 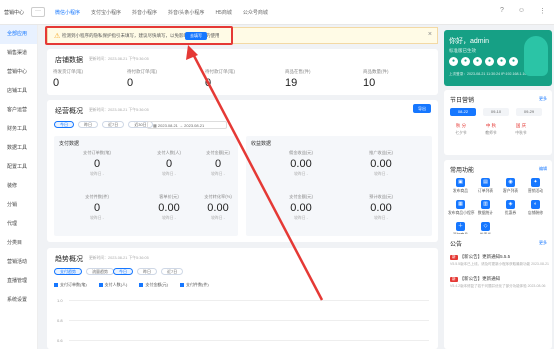 I want to click on holiday-badge: 秋 分, so click(x=461, y=125).